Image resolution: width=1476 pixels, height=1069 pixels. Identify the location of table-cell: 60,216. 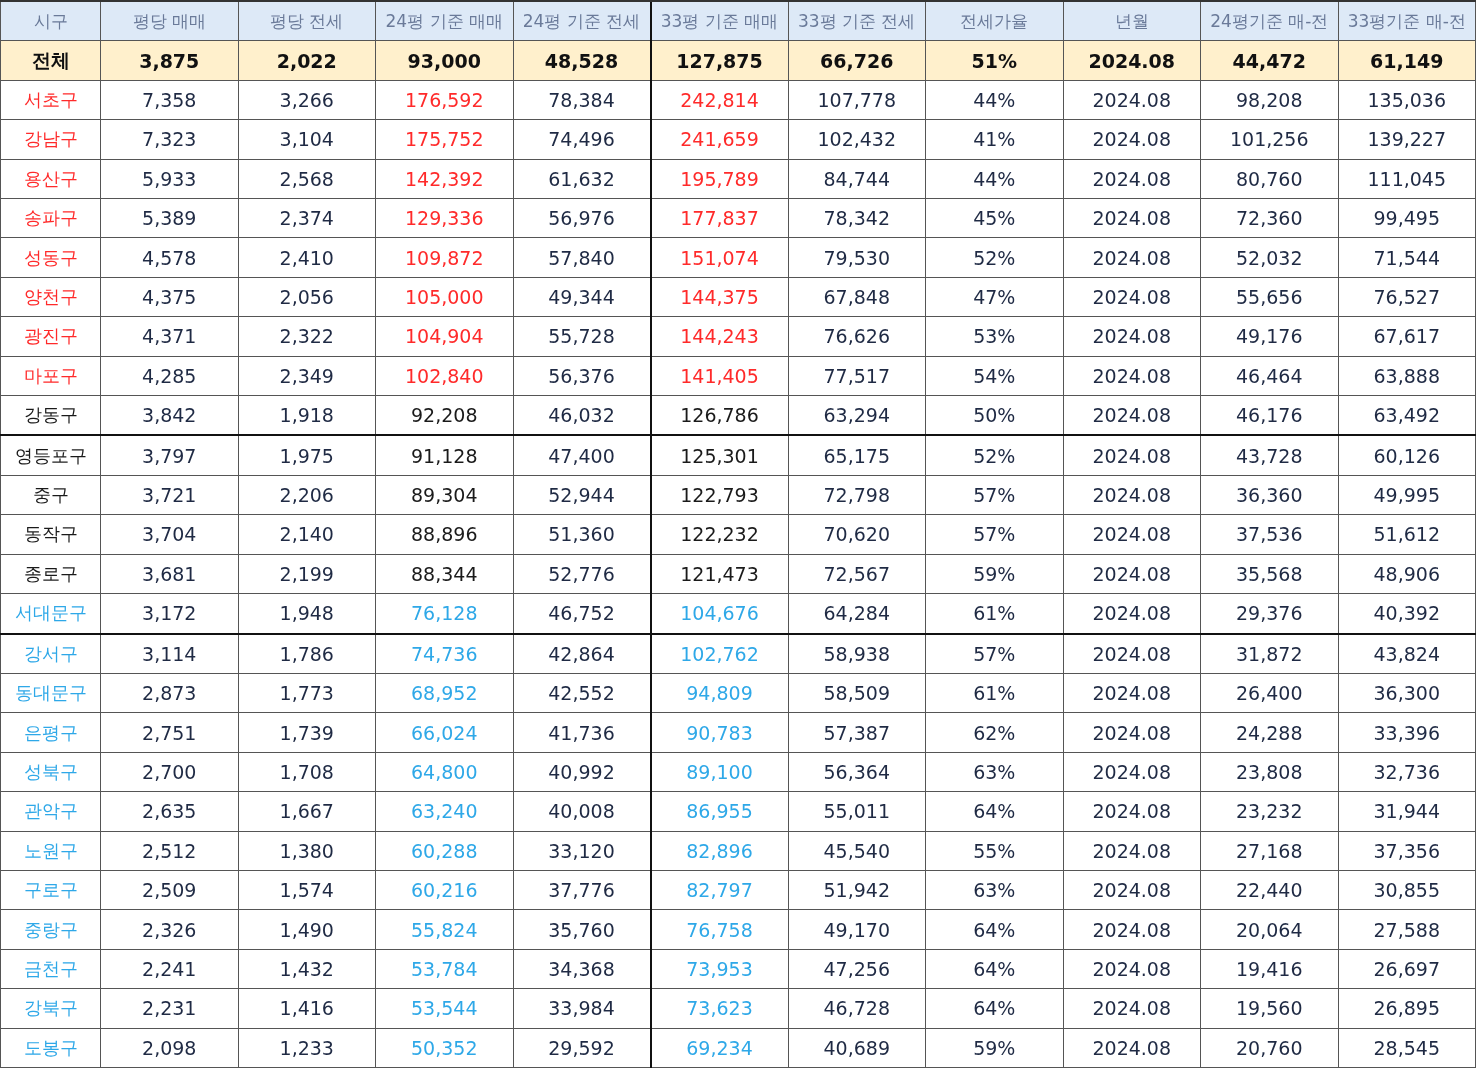
(444, 890).